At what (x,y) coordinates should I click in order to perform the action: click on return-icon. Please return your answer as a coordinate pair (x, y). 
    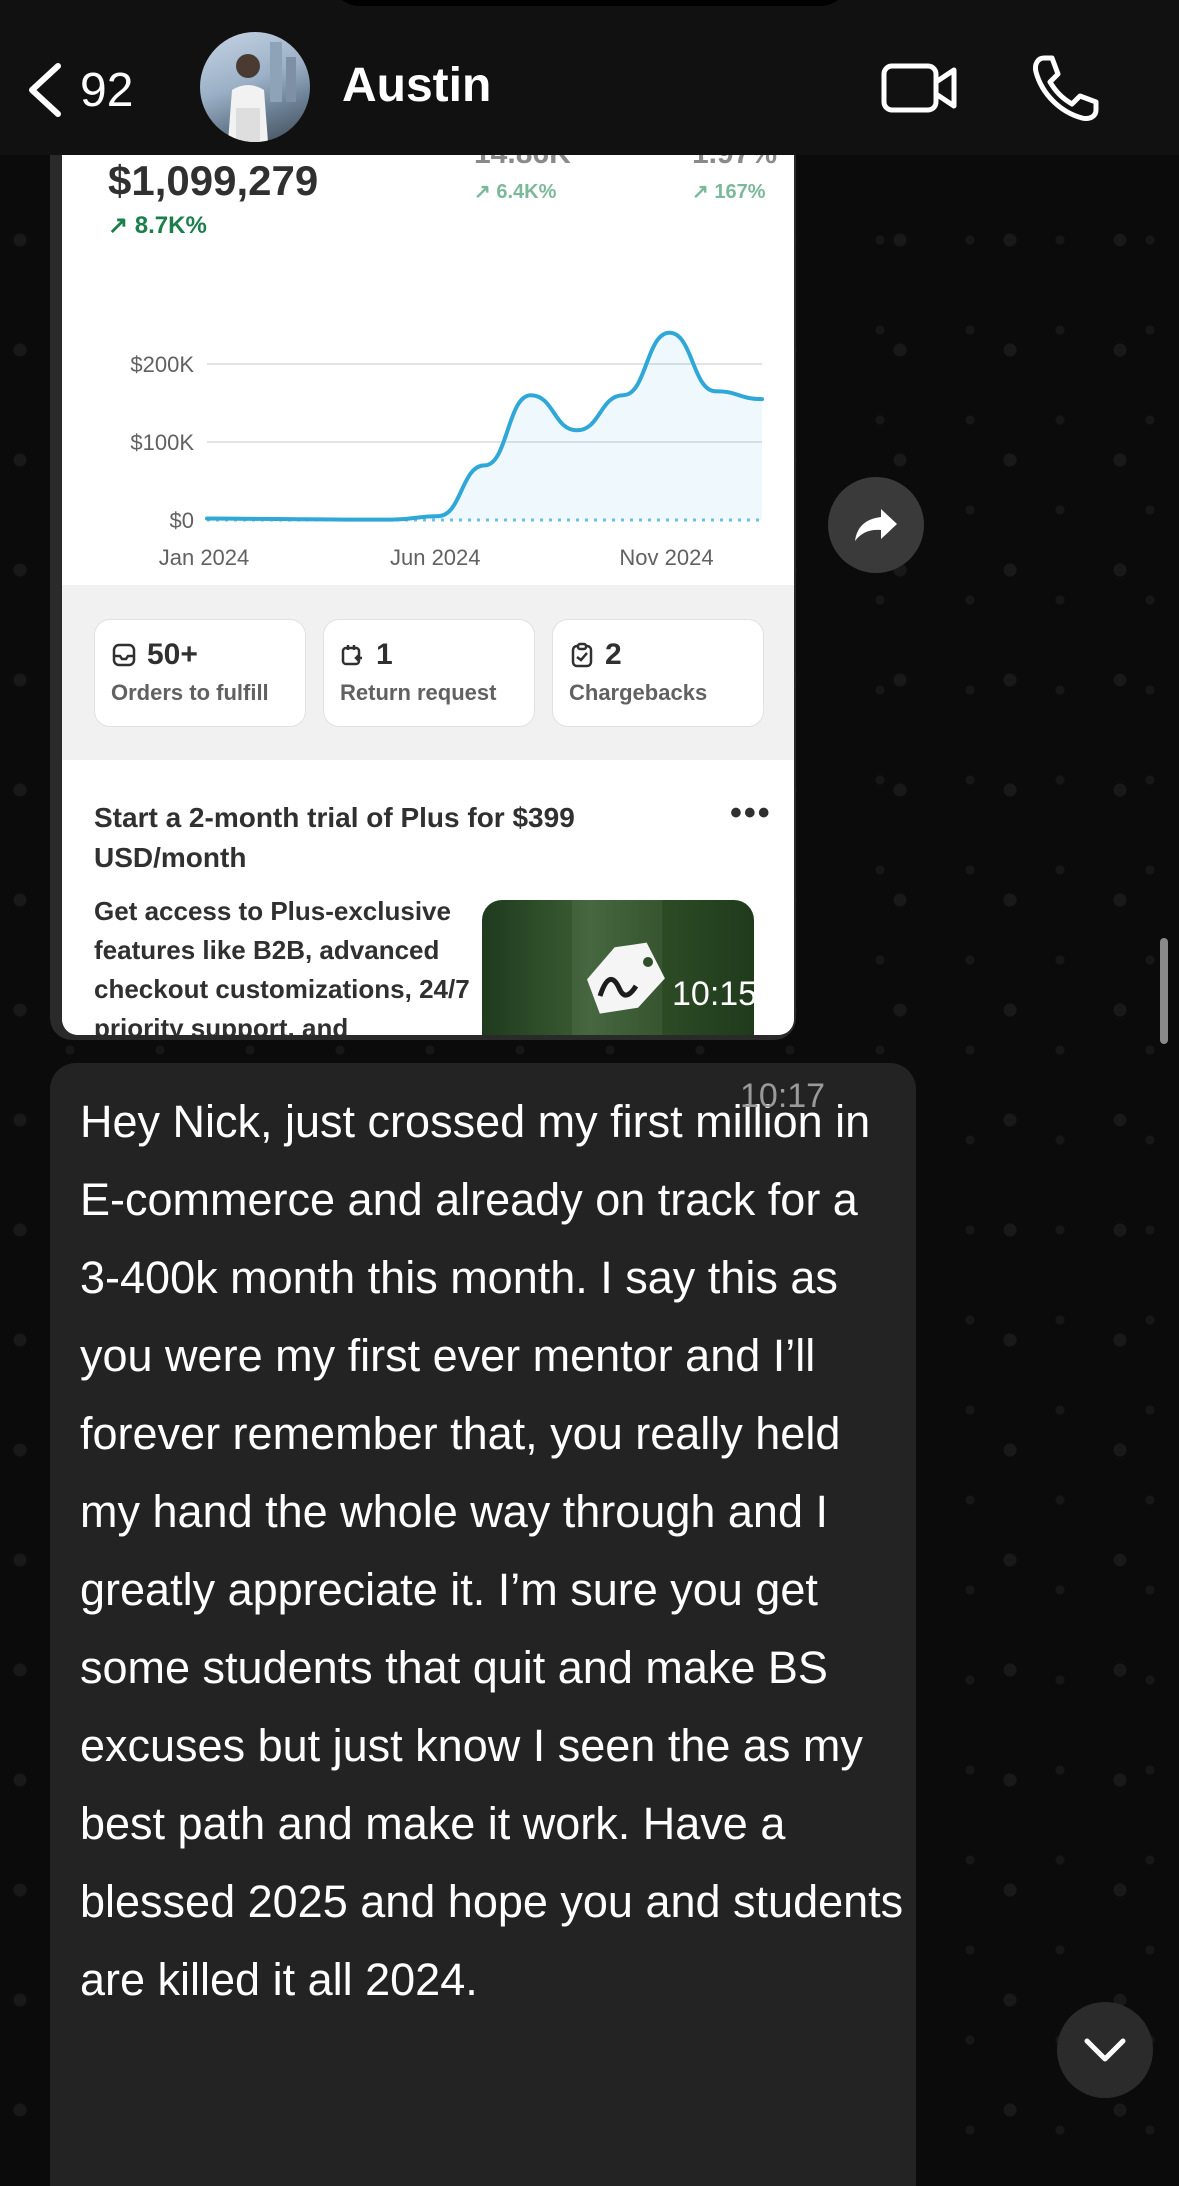
    Looking at the image, I should click on (351, 655).